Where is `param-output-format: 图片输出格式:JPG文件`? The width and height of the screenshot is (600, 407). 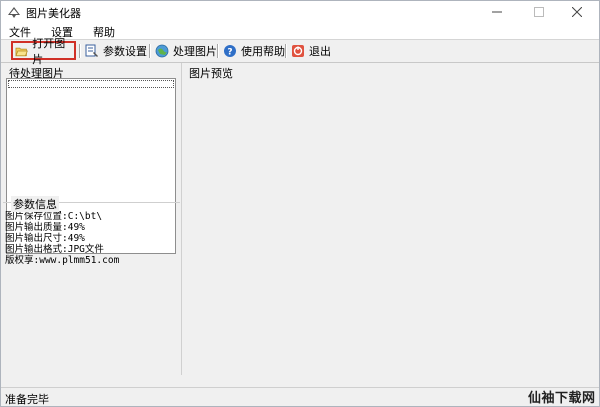
param-output-format: 图片输出格式:JPG文件 is located at coordinates (54, 249).